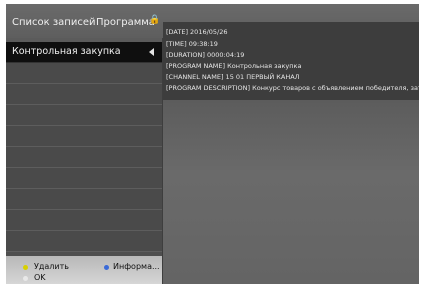  What do you see at coordinates (234, 66) in the screenshot?
I see `info-program-name: [PROGRAM NAME] Контрольная закупка` at bounding box center [234, 66].